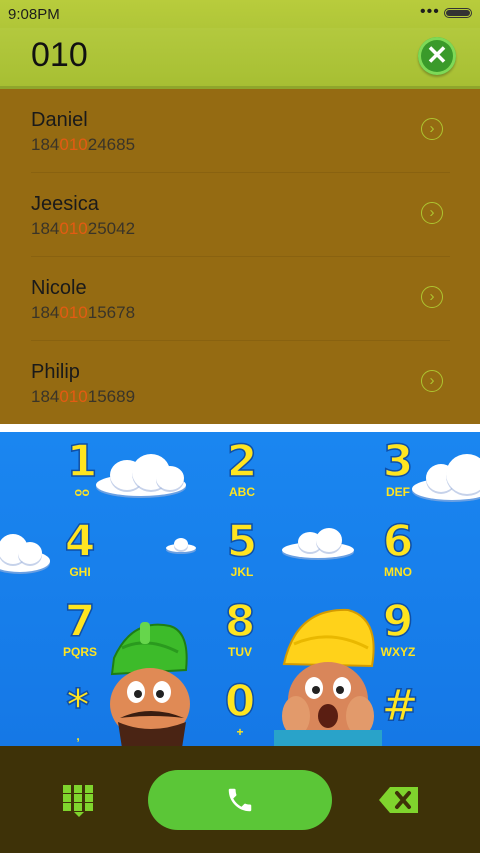 The image size is (480, 853). I want to click on voicemail-icon: ᴑᴑ, so click(82, 492).